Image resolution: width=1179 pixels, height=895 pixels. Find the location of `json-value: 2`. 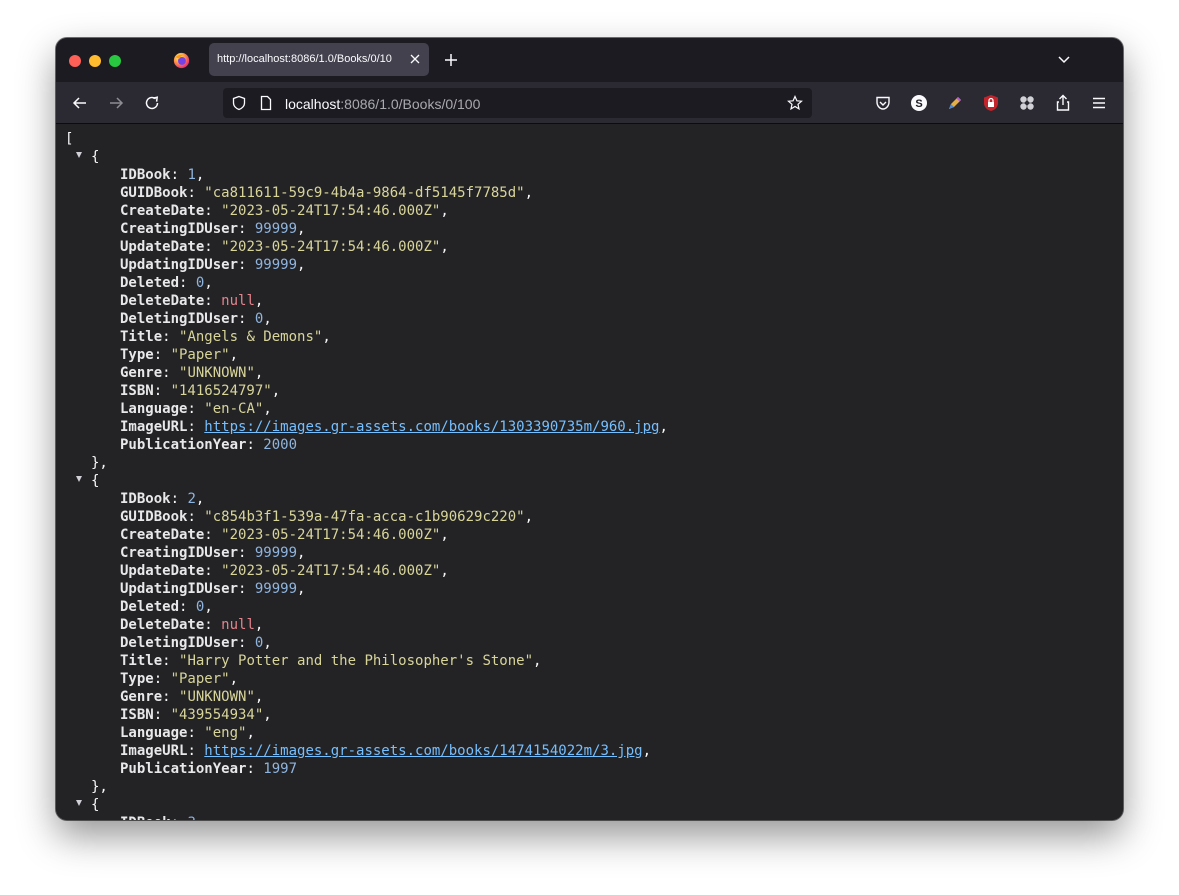

json-value: 2 is located at coordinates (191, 499).